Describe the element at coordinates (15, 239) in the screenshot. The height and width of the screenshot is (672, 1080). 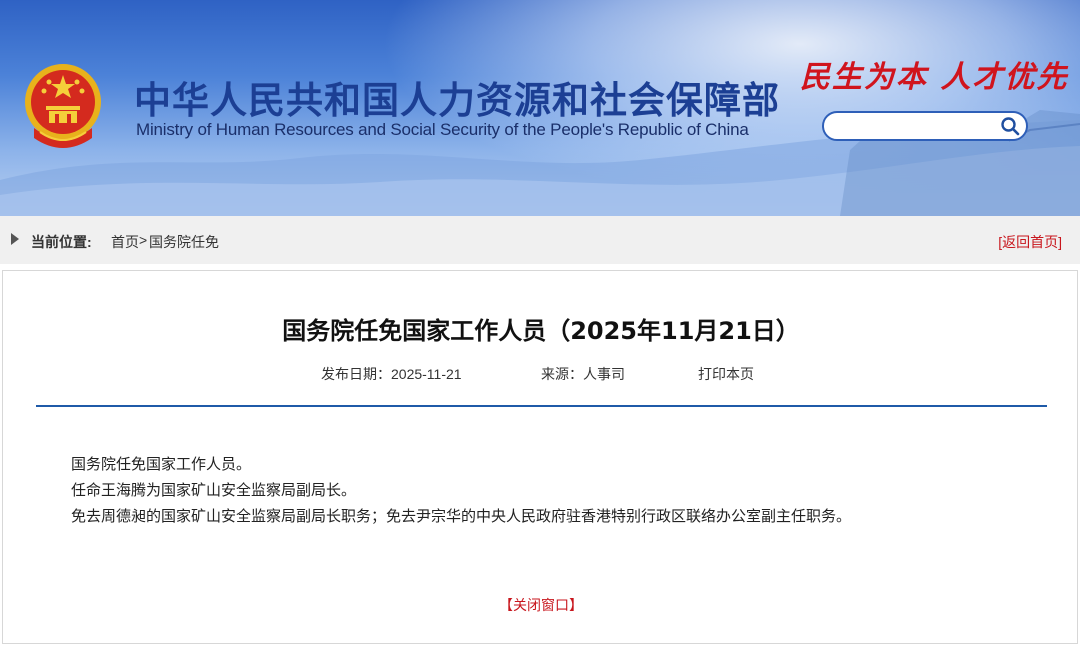
I see `triangle-right-icon` at that location.